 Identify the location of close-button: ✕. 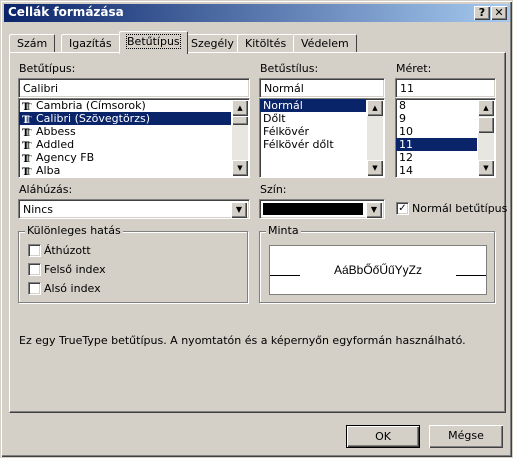
(499, 13).